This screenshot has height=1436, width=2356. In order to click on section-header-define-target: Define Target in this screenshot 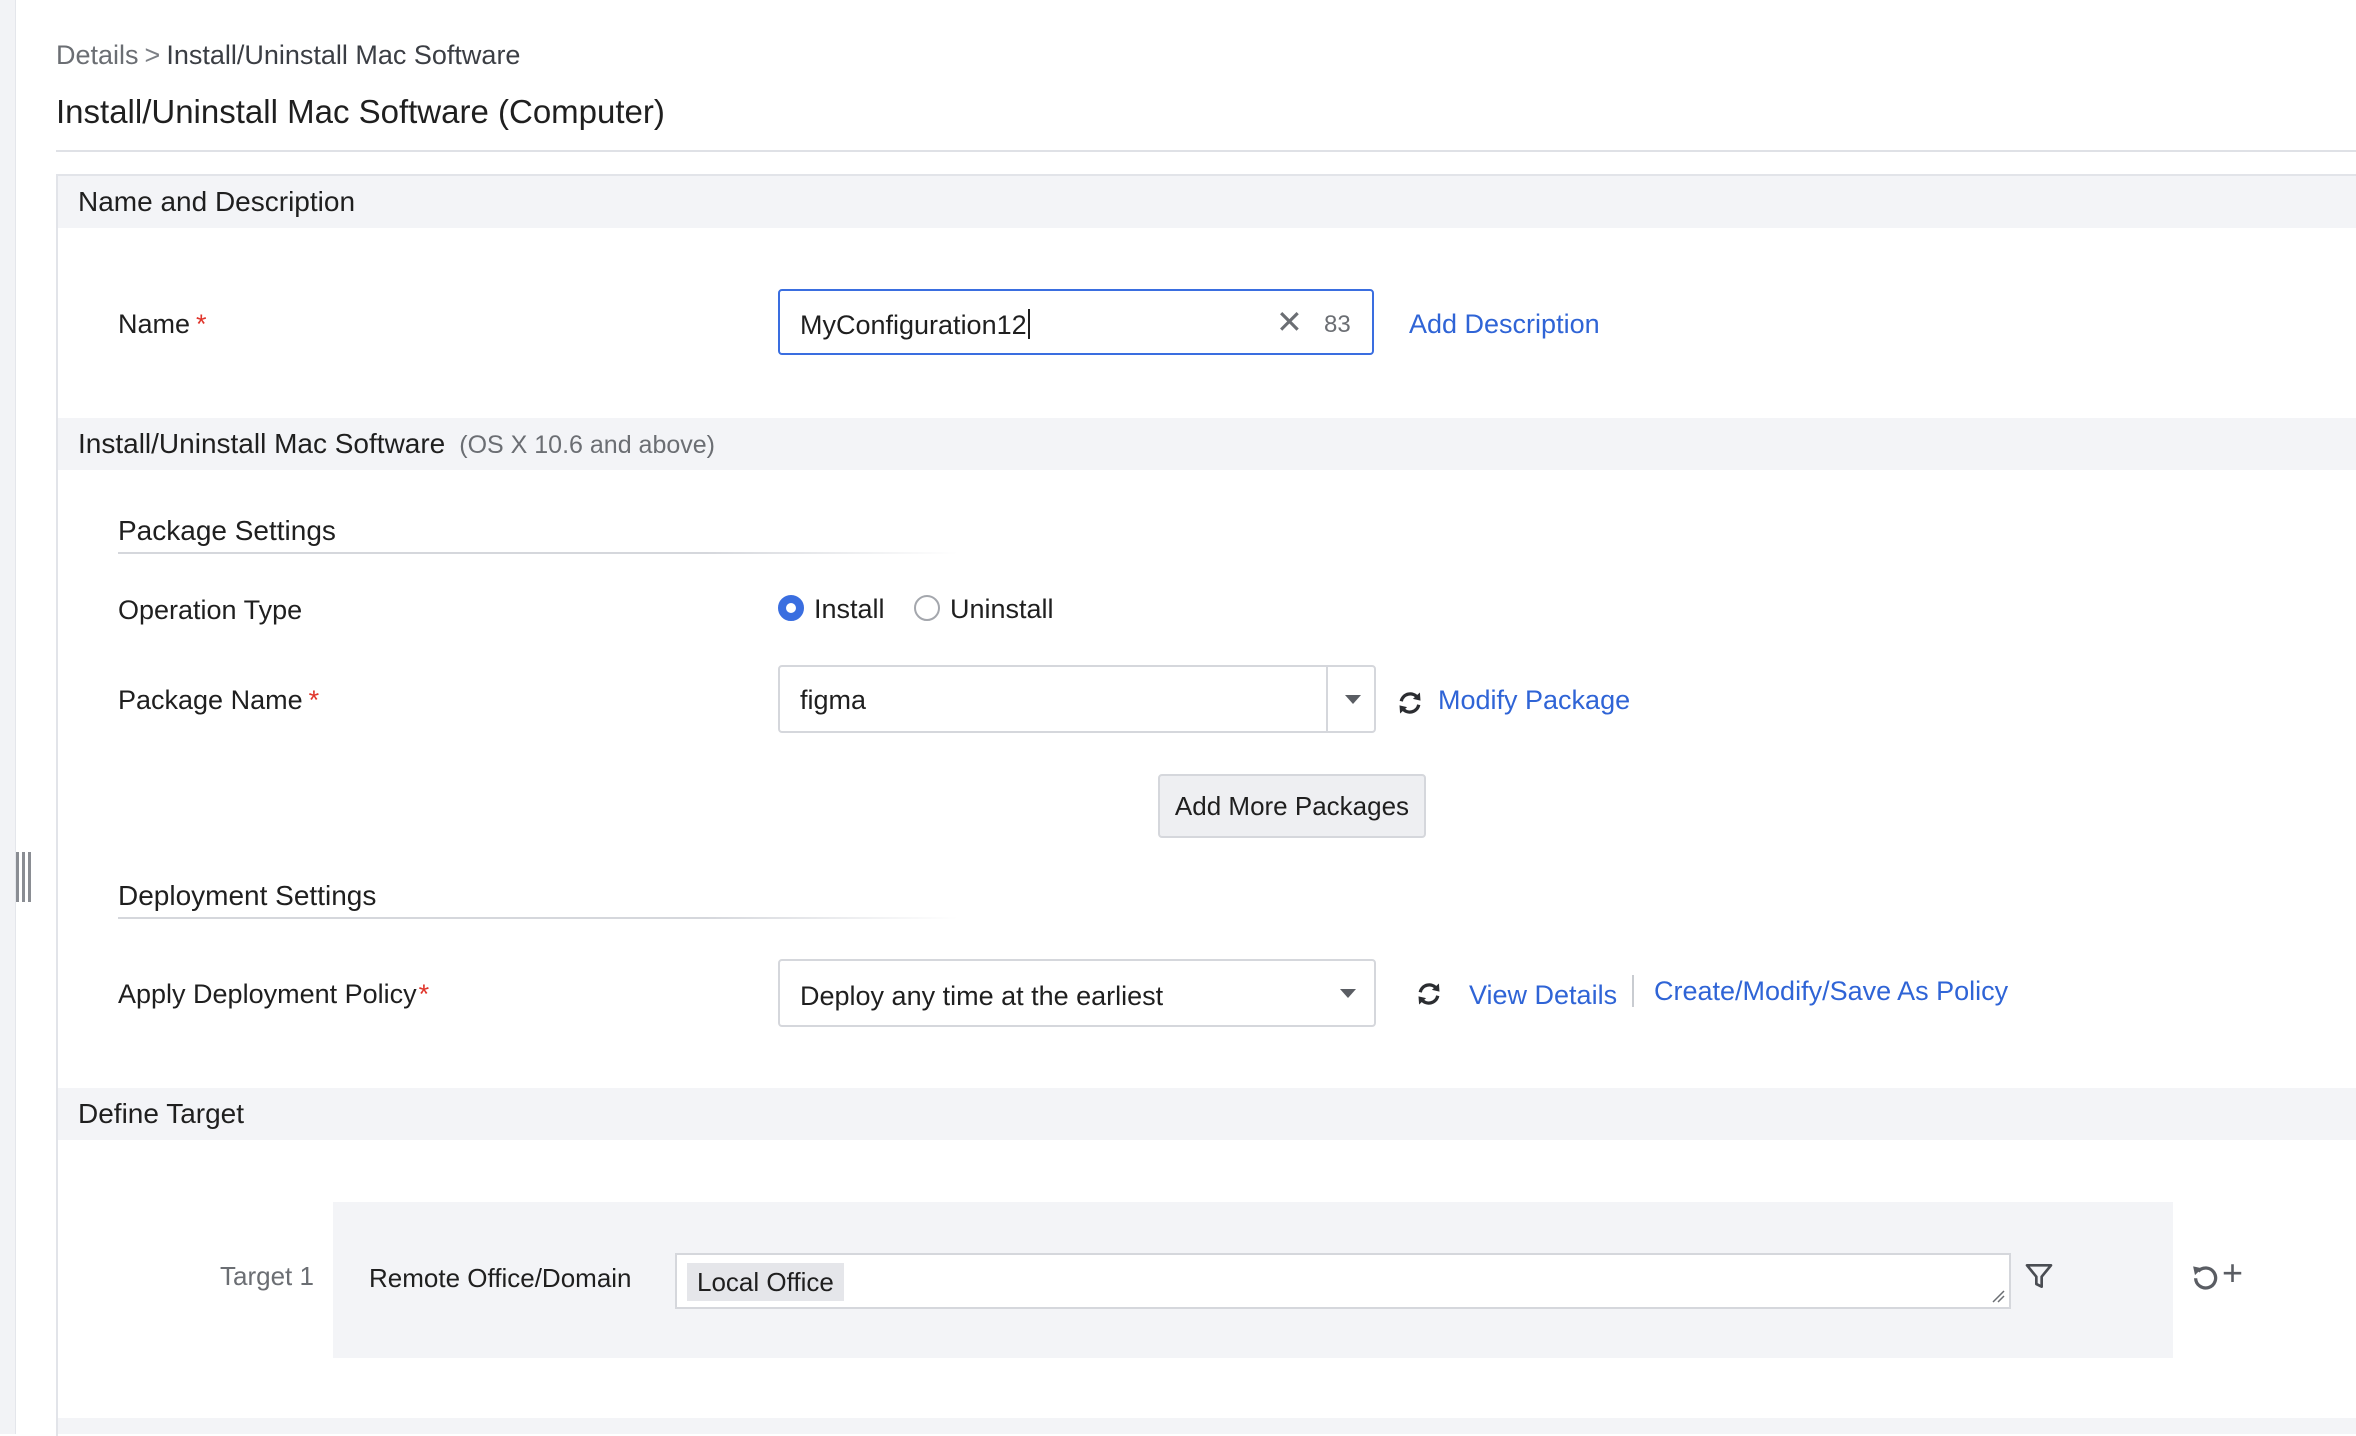, I will do `click(1207, 1114)`.